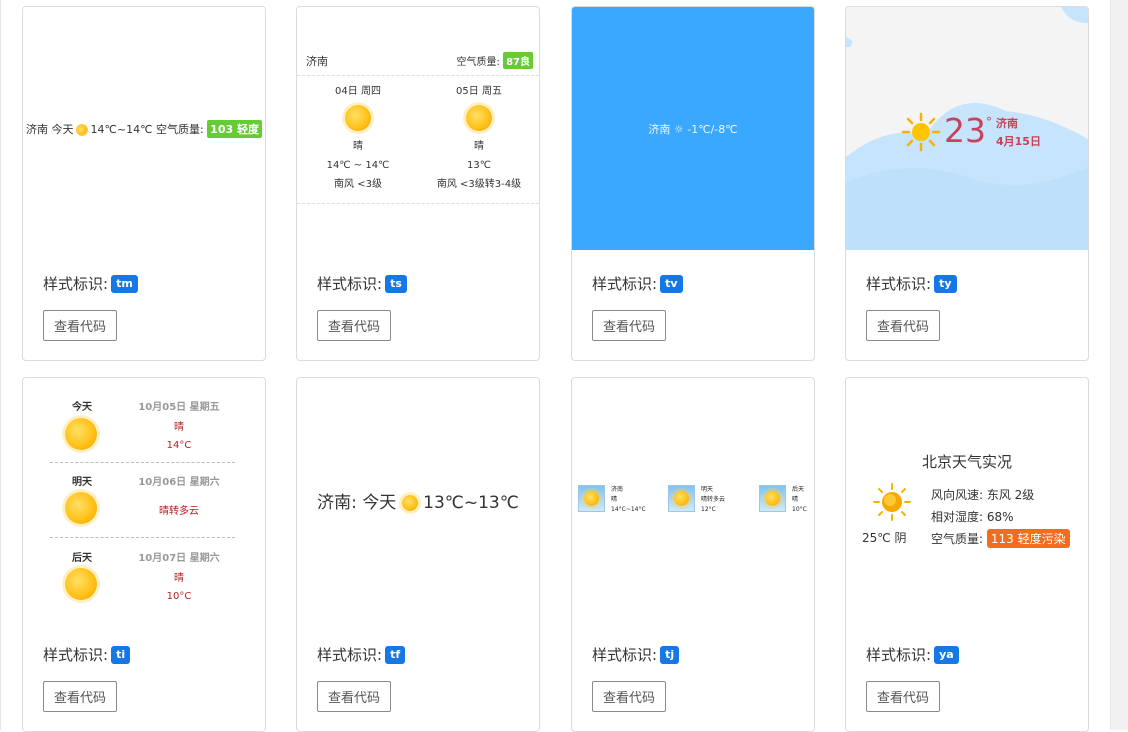 The width and height of the screenshot is (1128, 732). Describe the element at coordinates (234, 129) in the screenshot. I see `tm-aqi-badge: 103 轻度` at that location.